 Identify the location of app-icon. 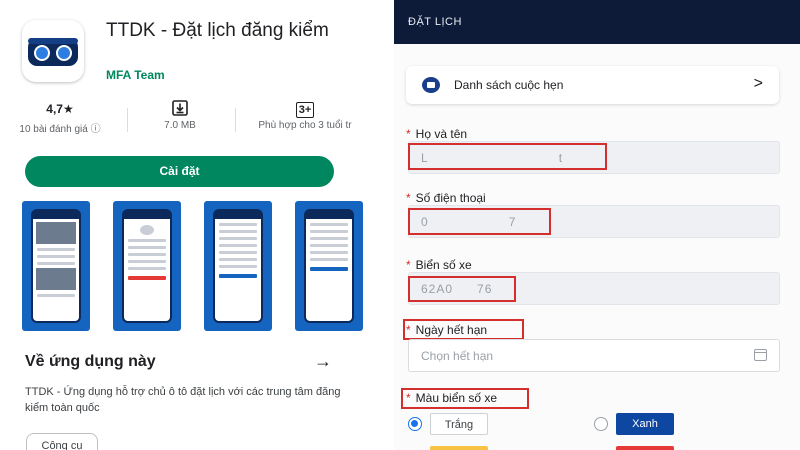
(53, 51).